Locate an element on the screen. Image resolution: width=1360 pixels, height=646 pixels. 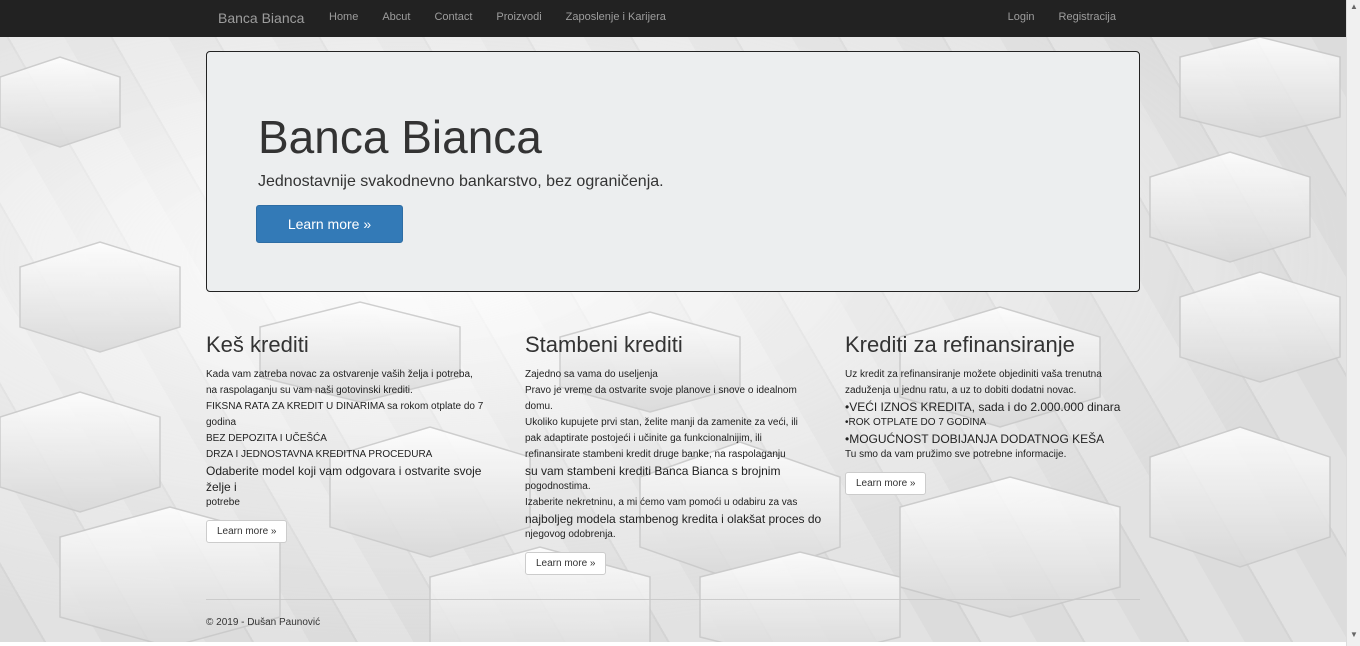
column-text-line: njegovog odobrenja. is located at coordinates (570, 534).